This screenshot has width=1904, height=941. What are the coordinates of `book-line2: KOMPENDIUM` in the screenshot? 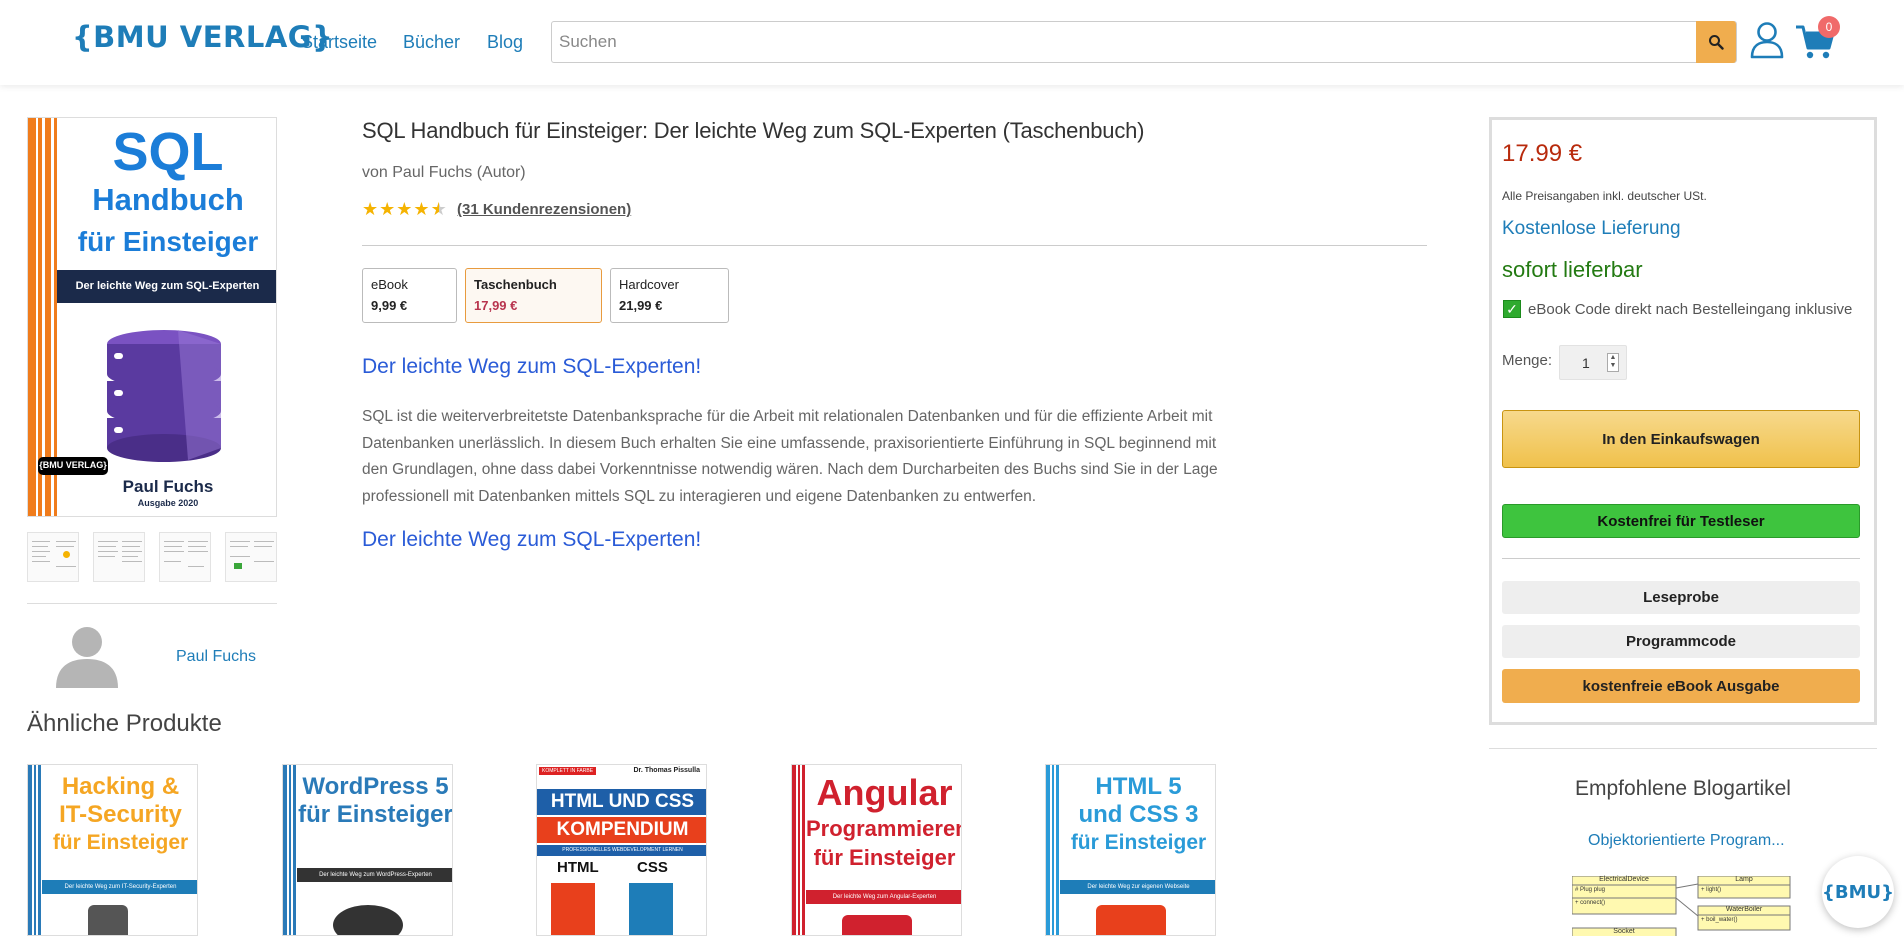 It's located at (621, 830).